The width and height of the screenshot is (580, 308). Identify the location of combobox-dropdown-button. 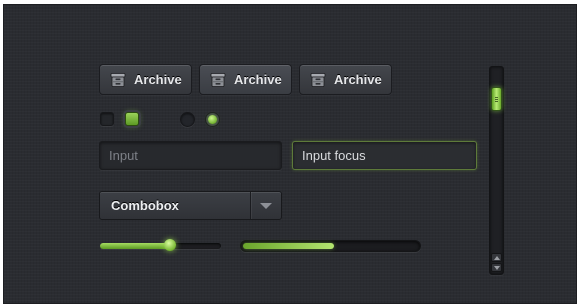
(265, 205).